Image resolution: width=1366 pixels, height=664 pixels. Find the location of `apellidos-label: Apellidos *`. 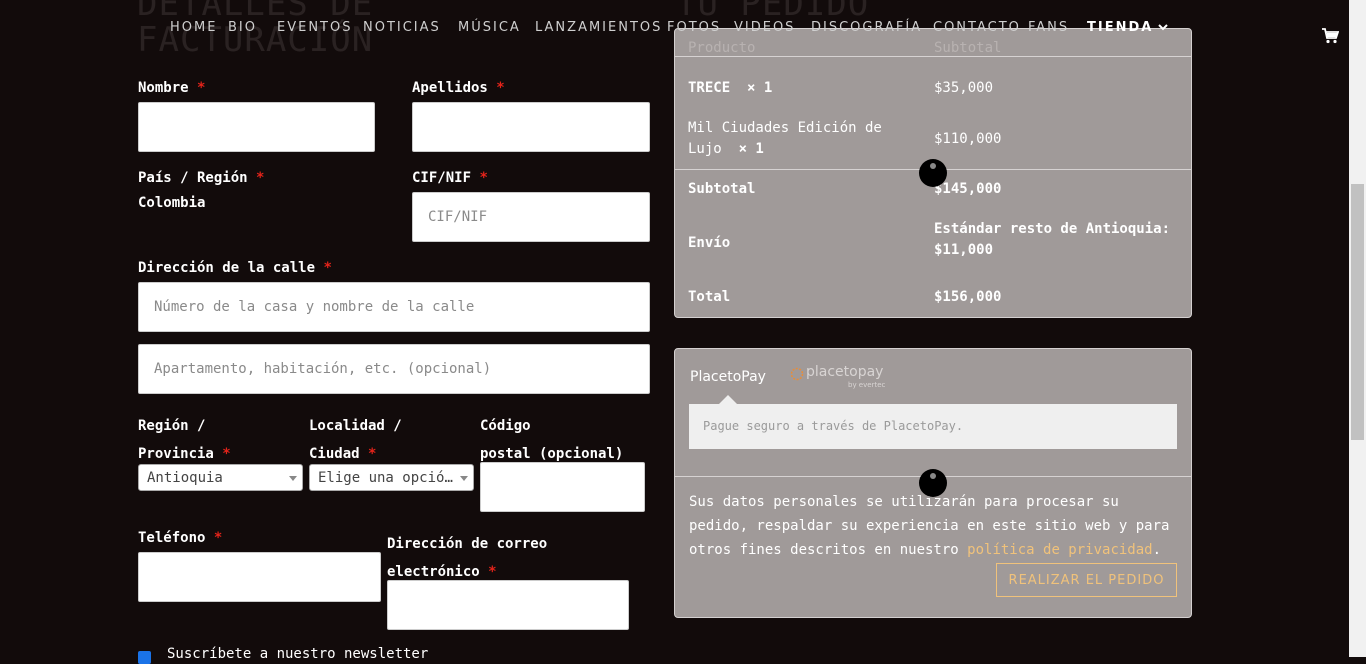

apellidos-label: Apellidos * is located at coordinates (458, 88).